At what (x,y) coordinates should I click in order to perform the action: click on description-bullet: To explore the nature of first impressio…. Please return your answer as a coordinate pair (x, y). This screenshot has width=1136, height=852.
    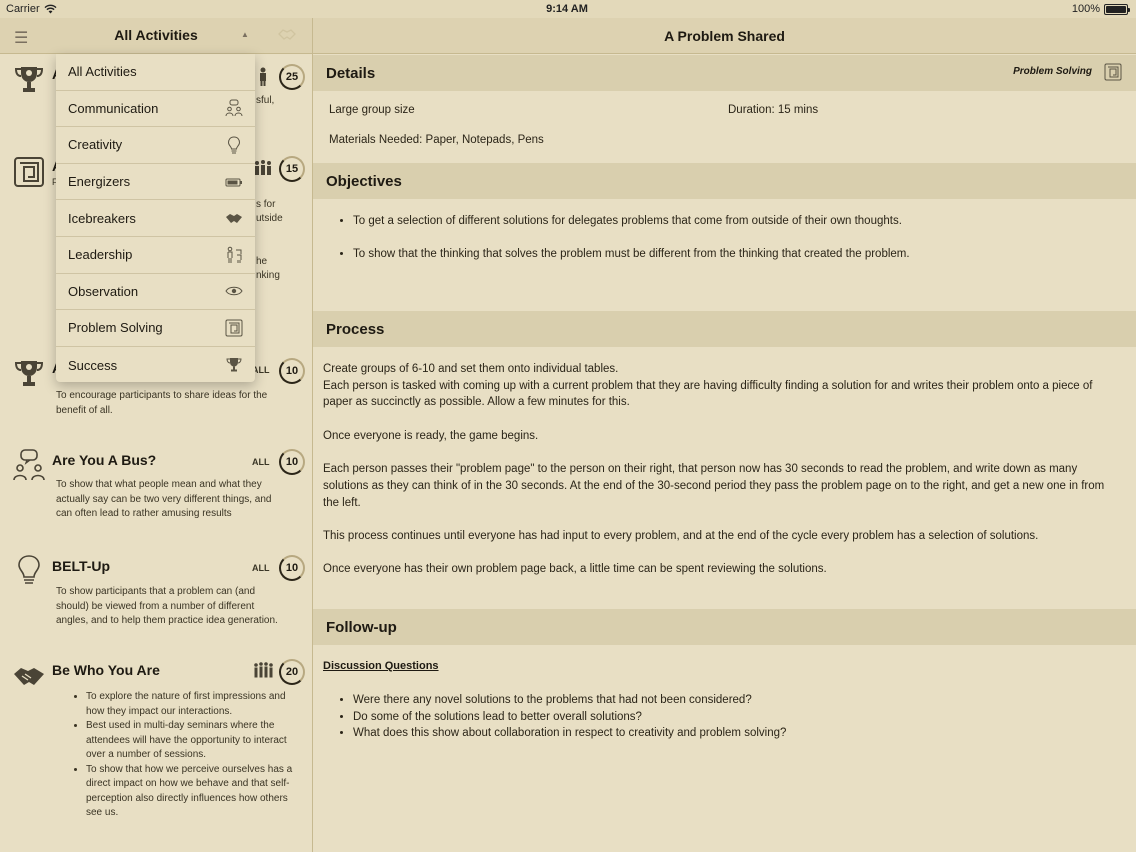
    Looking at the image, I should click on (191, 704).